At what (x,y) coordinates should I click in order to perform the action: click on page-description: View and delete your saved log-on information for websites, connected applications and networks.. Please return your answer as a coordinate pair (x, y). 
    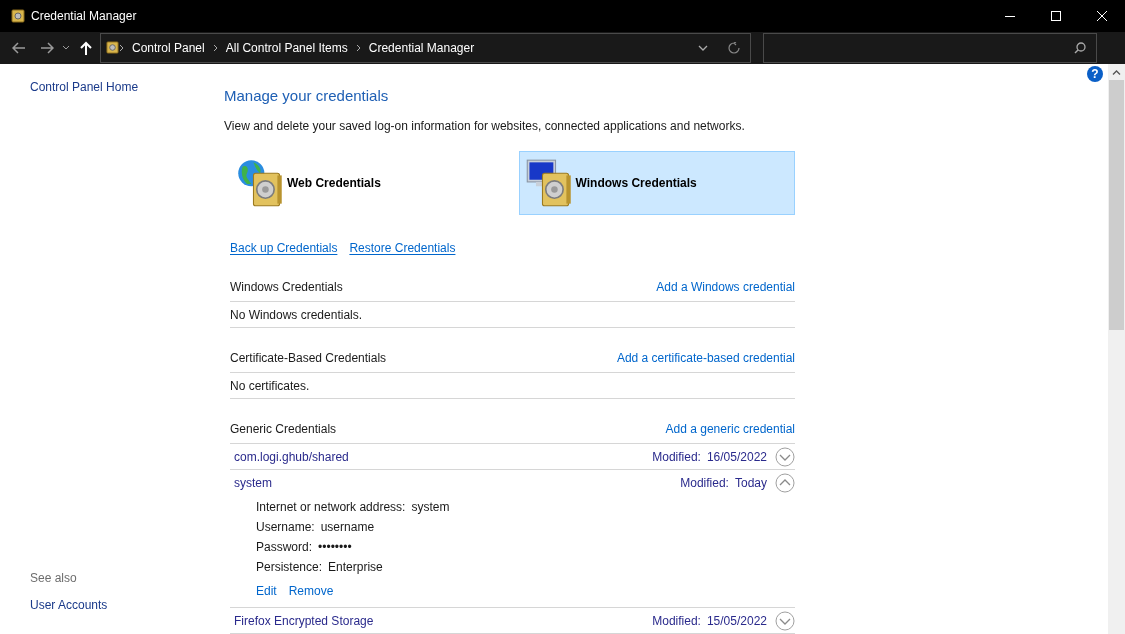
    Looking at the image, I should click on (485, 126).